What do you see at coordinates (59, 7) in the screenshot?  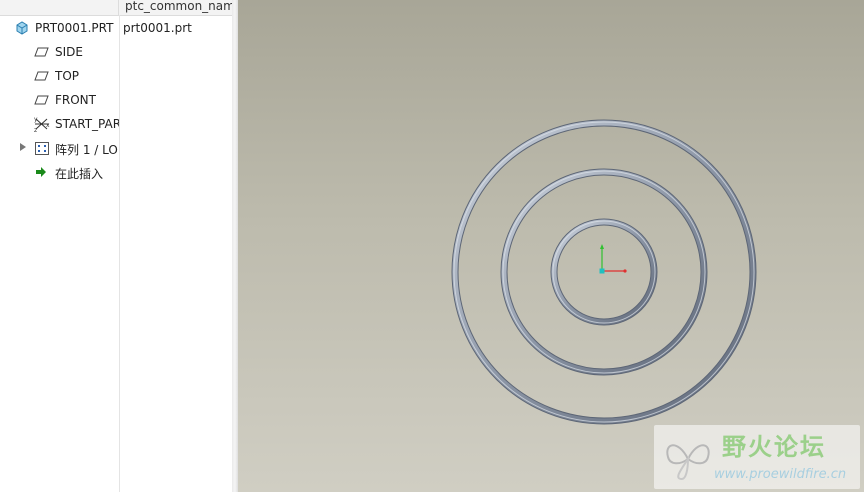 I see `tree-column-header-name` at bounding box center [59, 7].